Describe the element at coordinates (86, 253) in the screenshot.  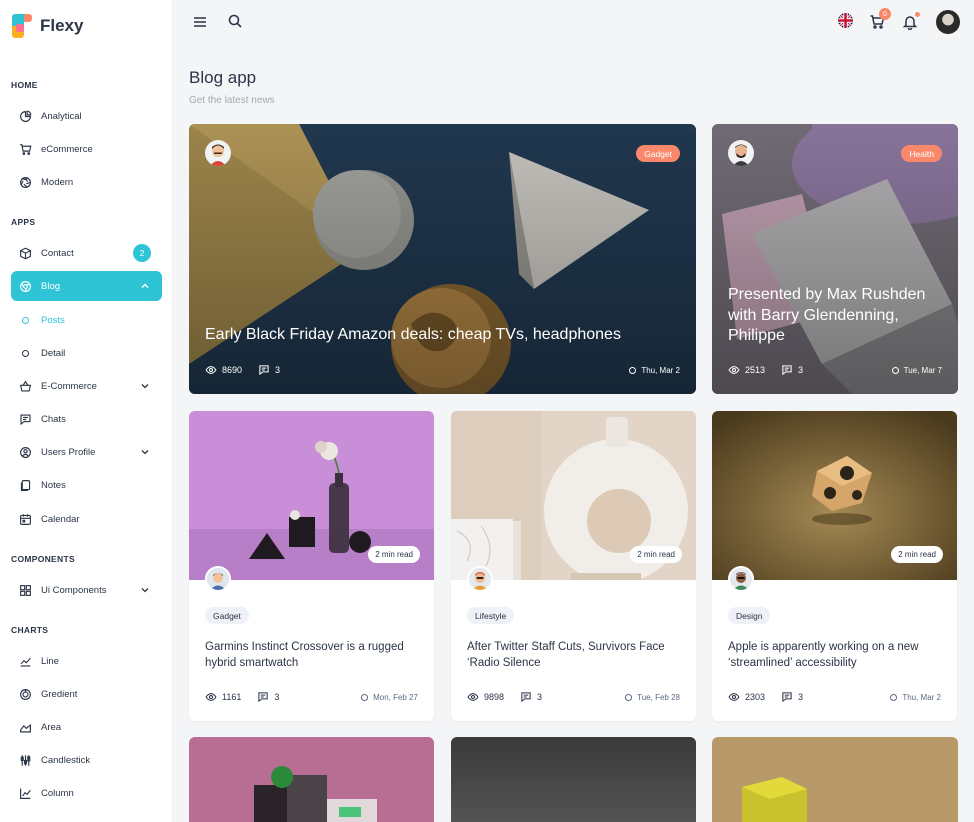
I see `sidebar-item-contact: Contact 2` at that location.